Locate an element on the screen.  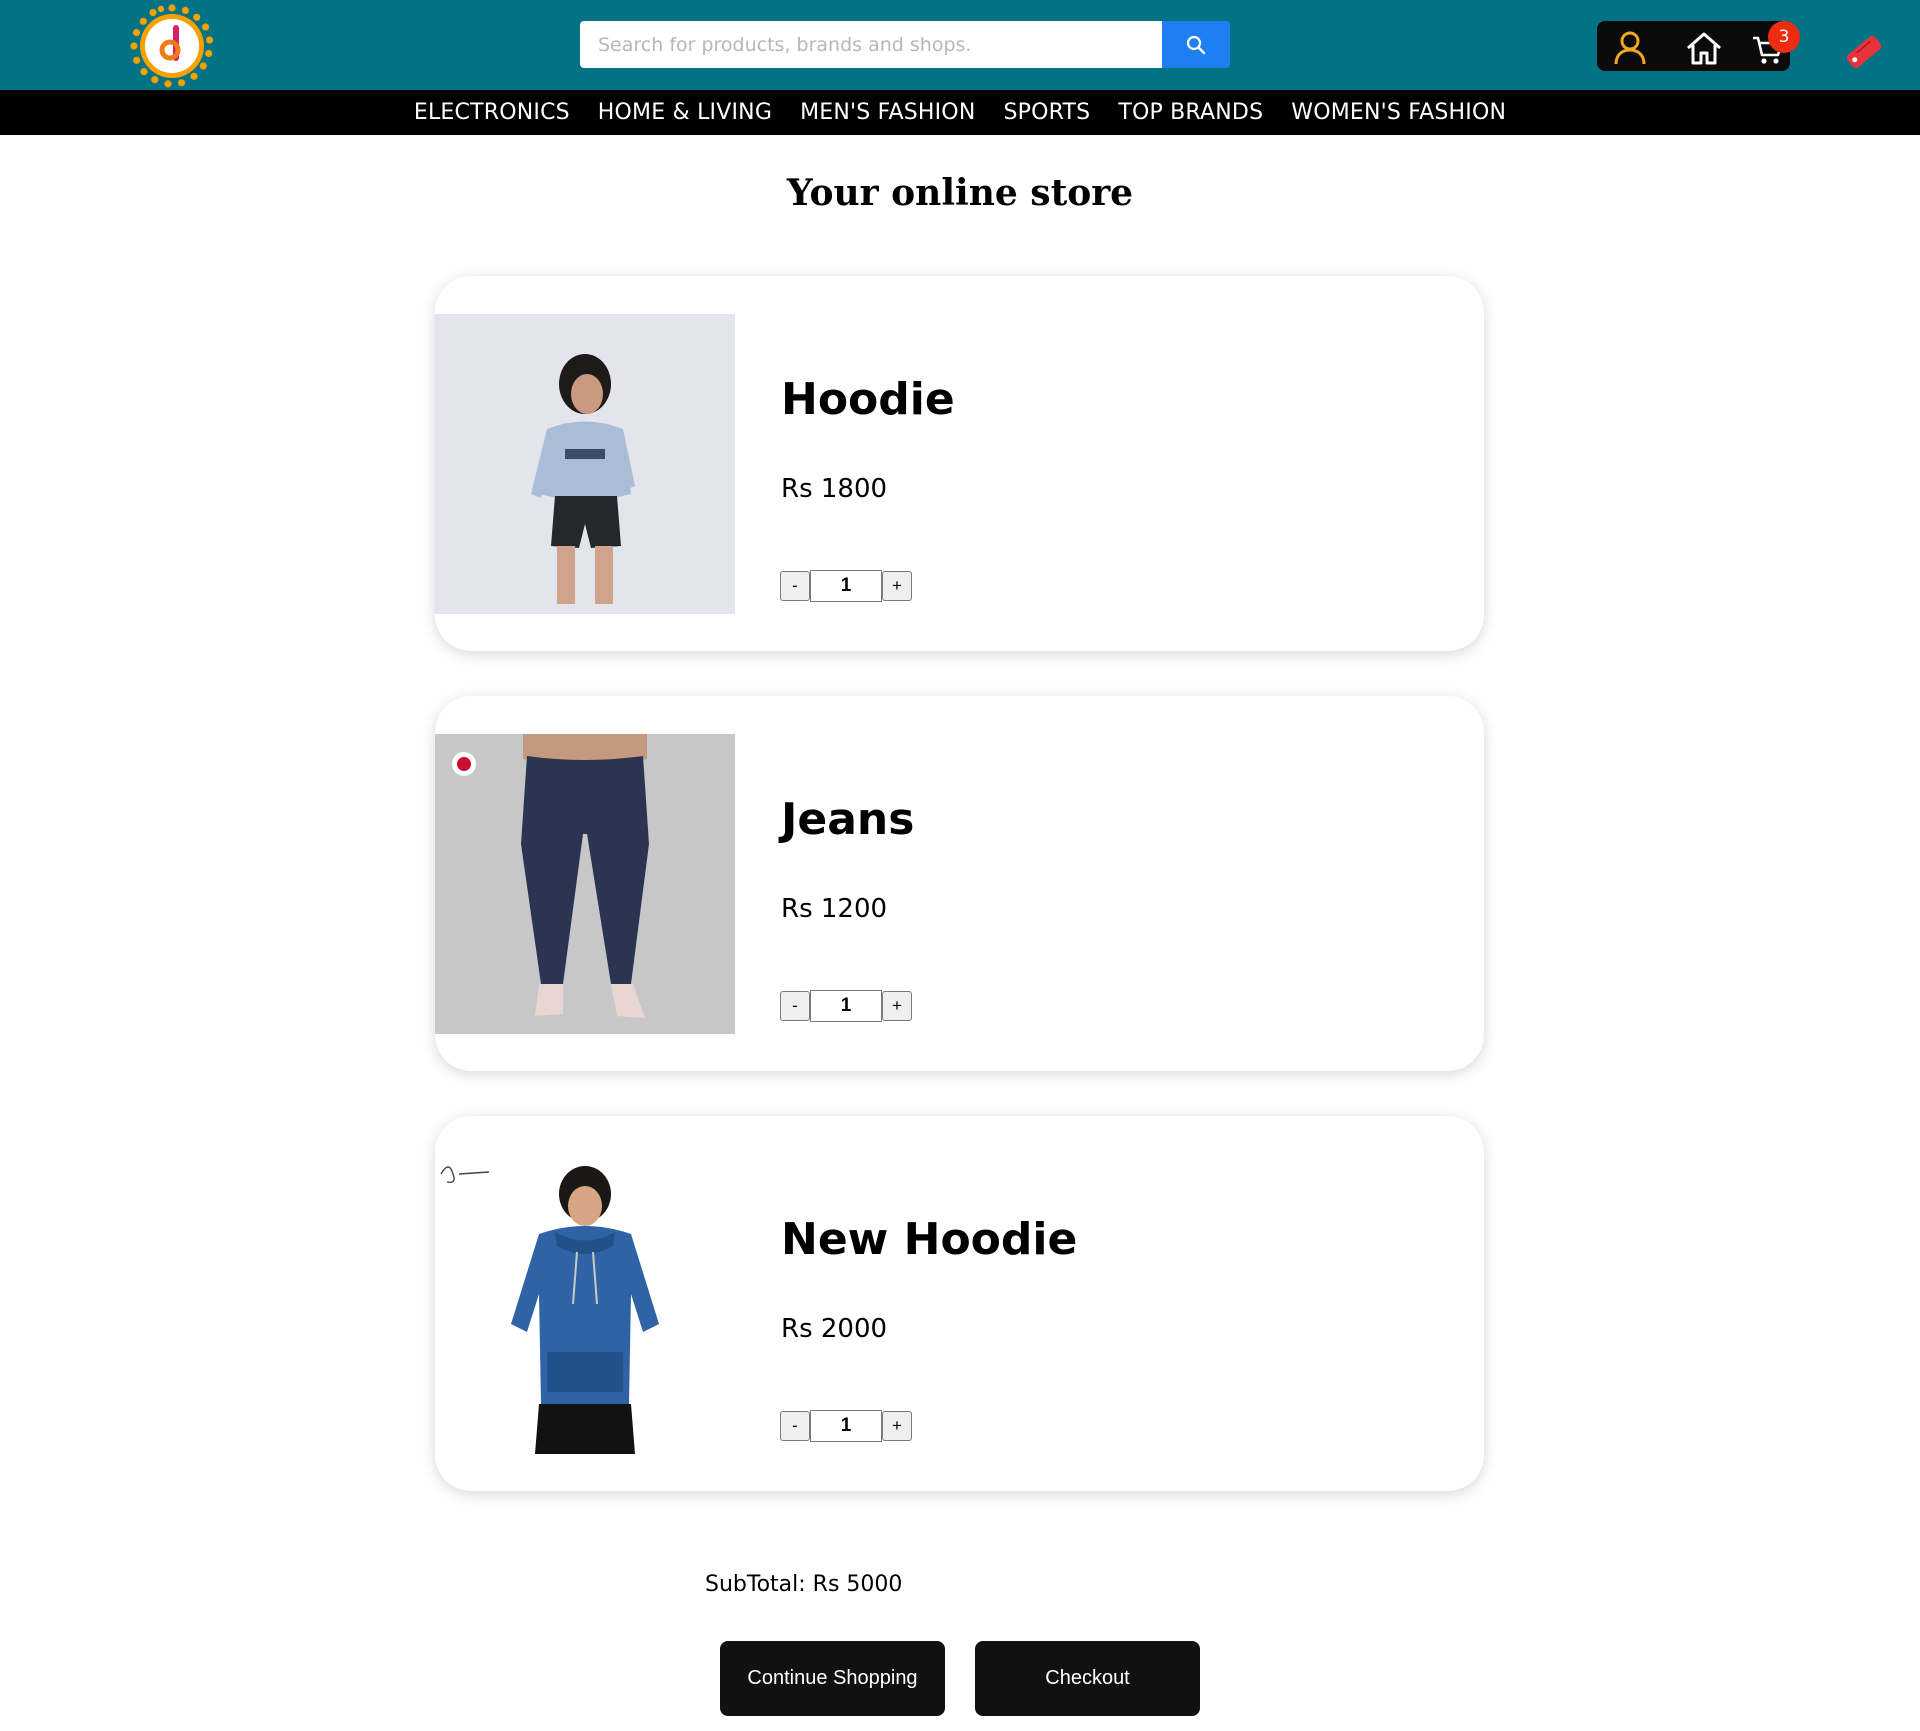
cart-count-badge: 3 is located at coordinates (1784, 37).